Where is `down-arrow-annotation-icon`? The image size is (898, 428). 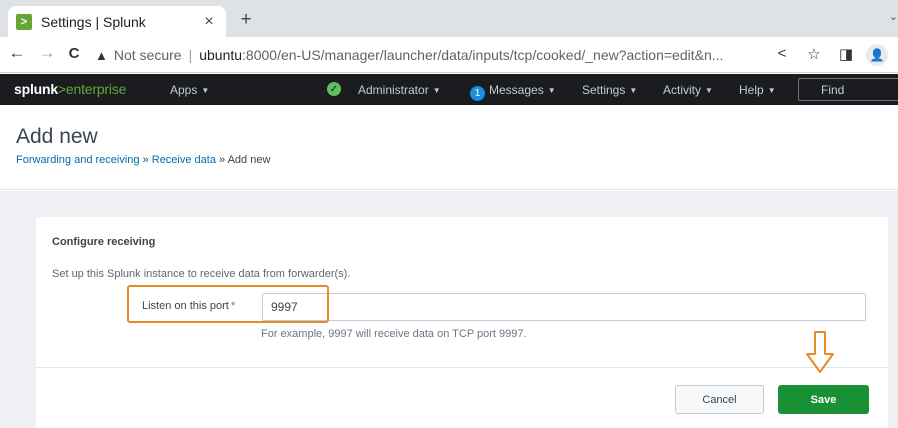 down-arrow-annotation-icon is located at coordinates (820, 352).